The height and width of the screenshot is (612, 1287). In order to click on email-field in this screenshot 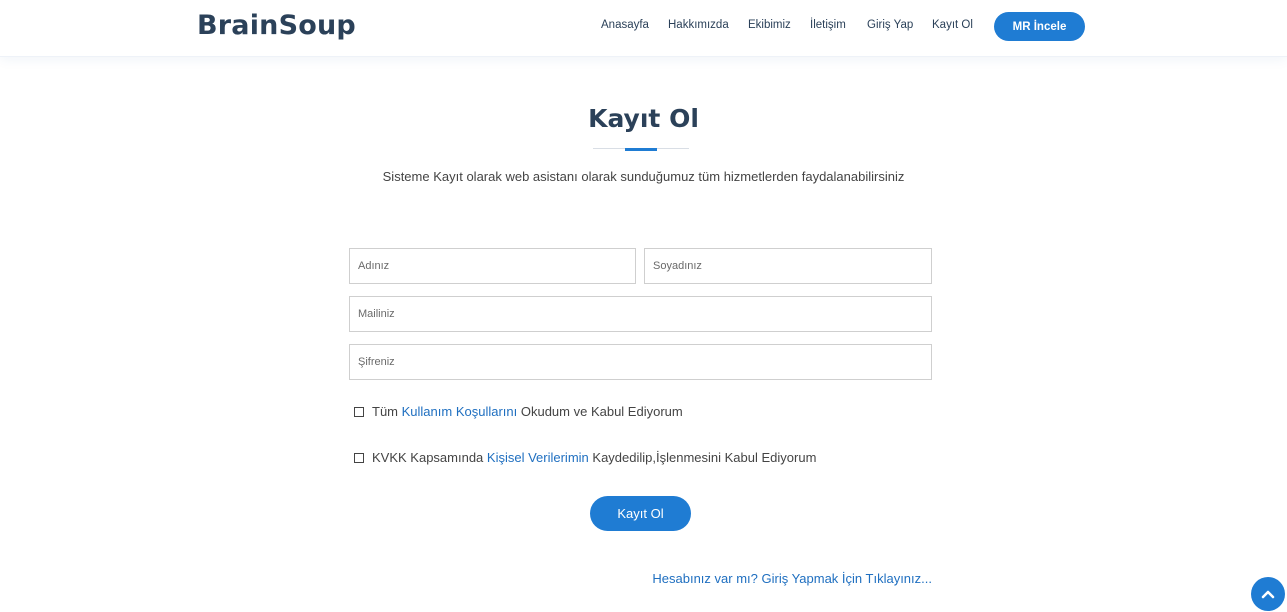, I will do `click(640, 314)`.